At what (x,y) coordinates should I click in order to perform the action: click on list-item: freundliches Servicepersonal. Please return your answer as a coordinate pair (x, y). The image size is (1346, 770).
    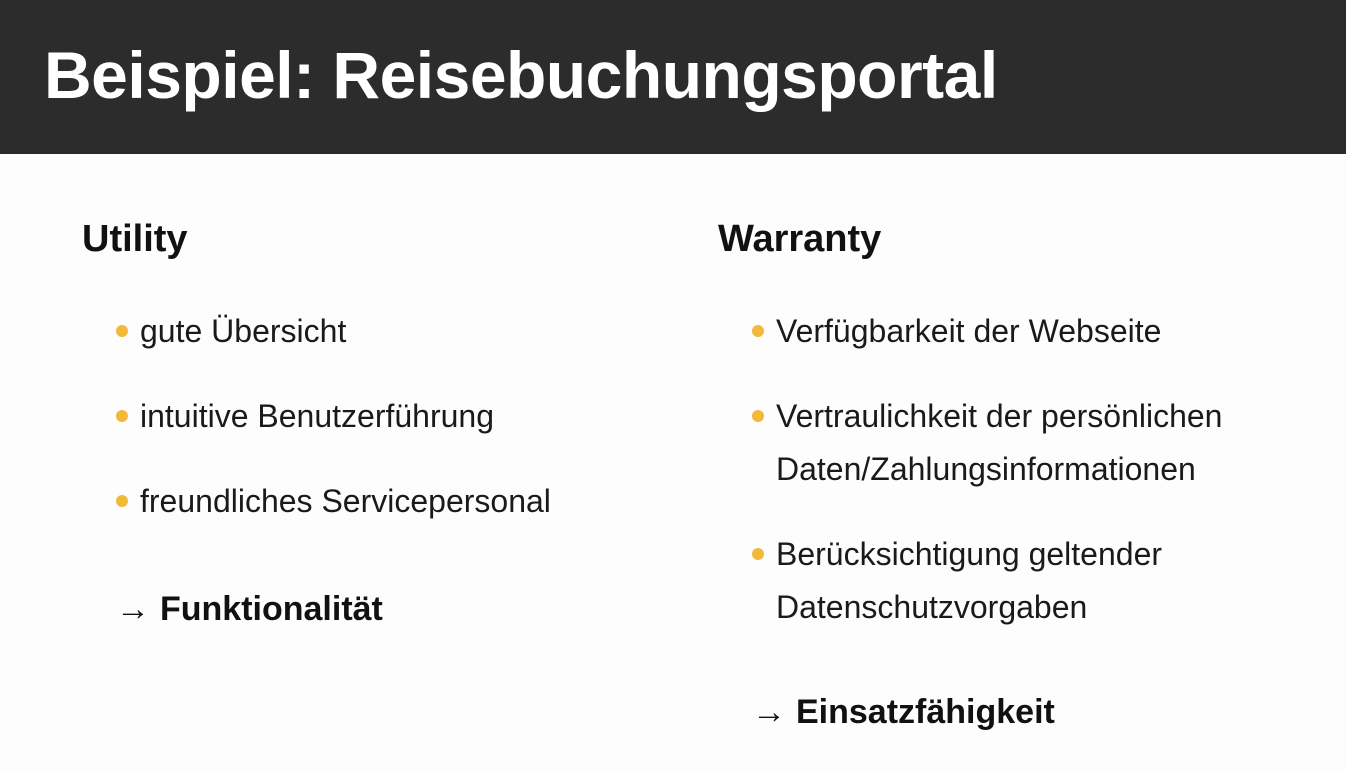
    Looking at the image, I should click on (333, 501).